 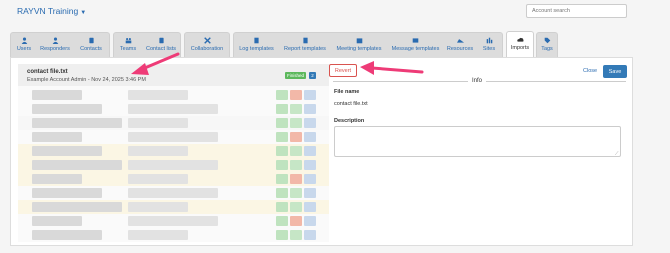 What do you see at coordinates (24, 49) in the screenshot?
I see `tab-label: Users` at bounding box center [24, 49].